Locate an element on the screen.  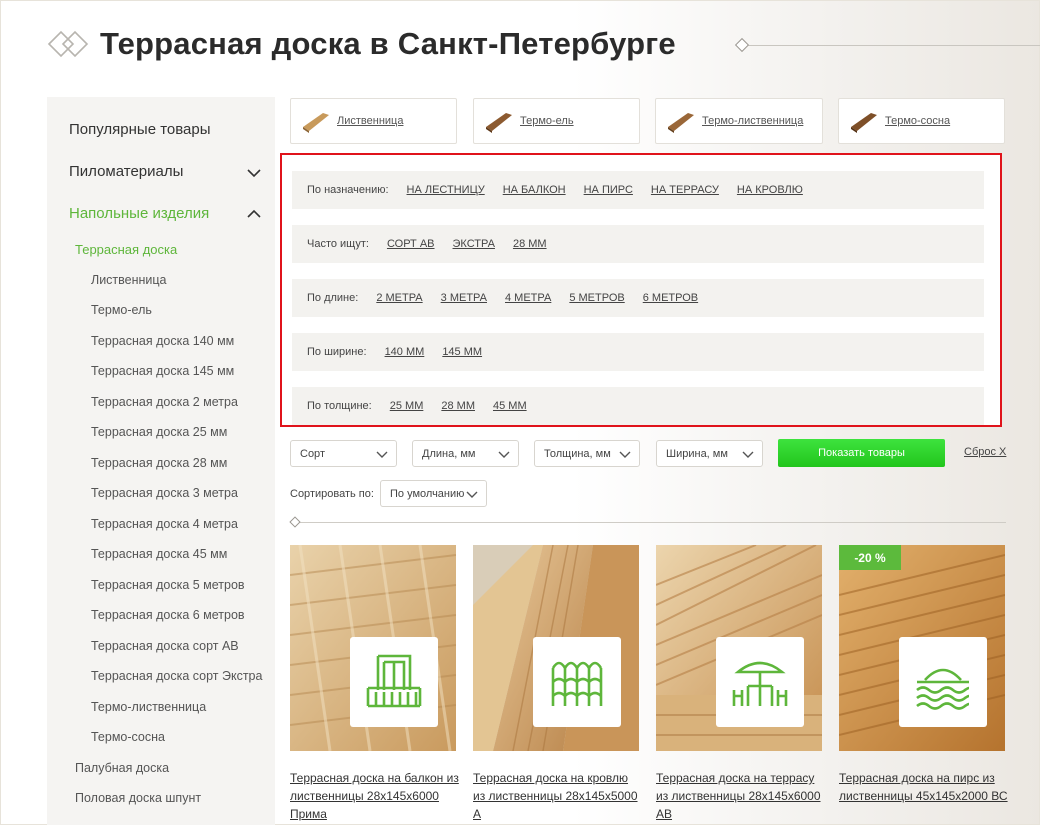
product-image: -20 % is located at coordinates (922, 648).